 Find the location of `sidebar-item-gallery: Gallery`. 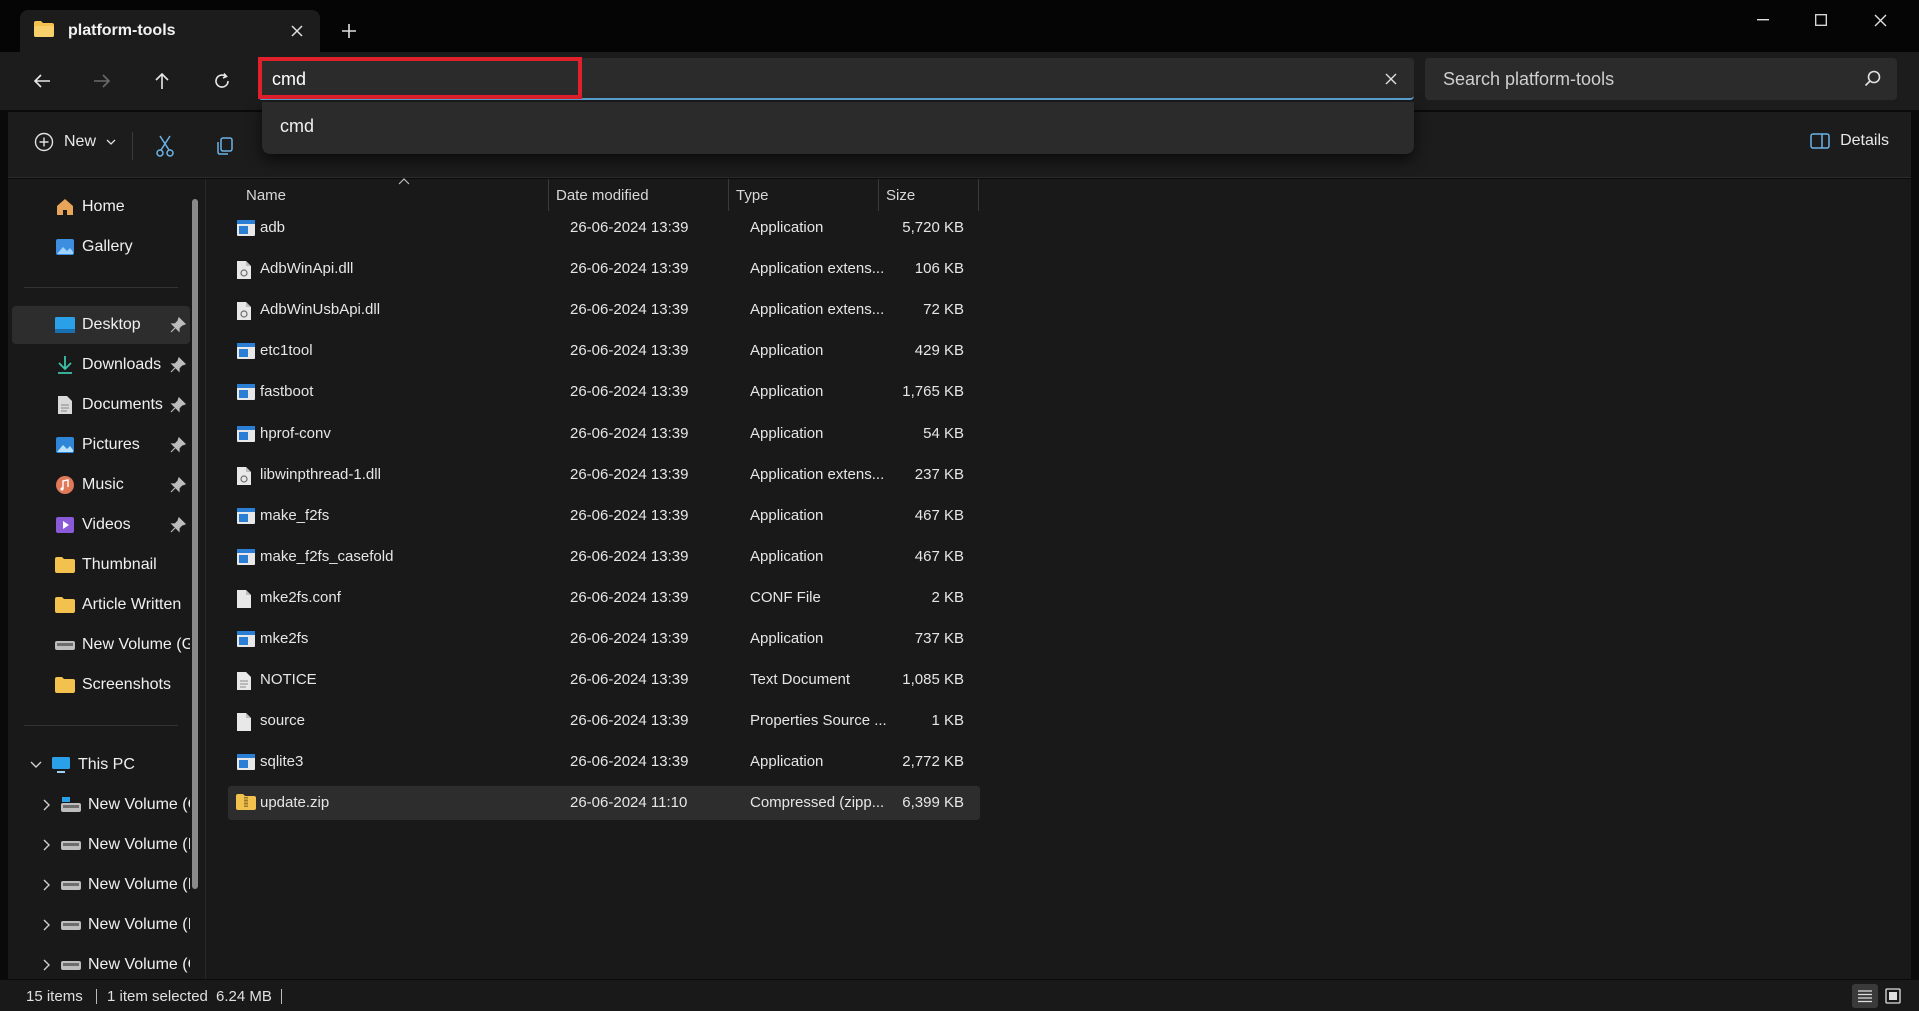

sidebar-item-gallery: Gallery is located at coordinates (101, 247).